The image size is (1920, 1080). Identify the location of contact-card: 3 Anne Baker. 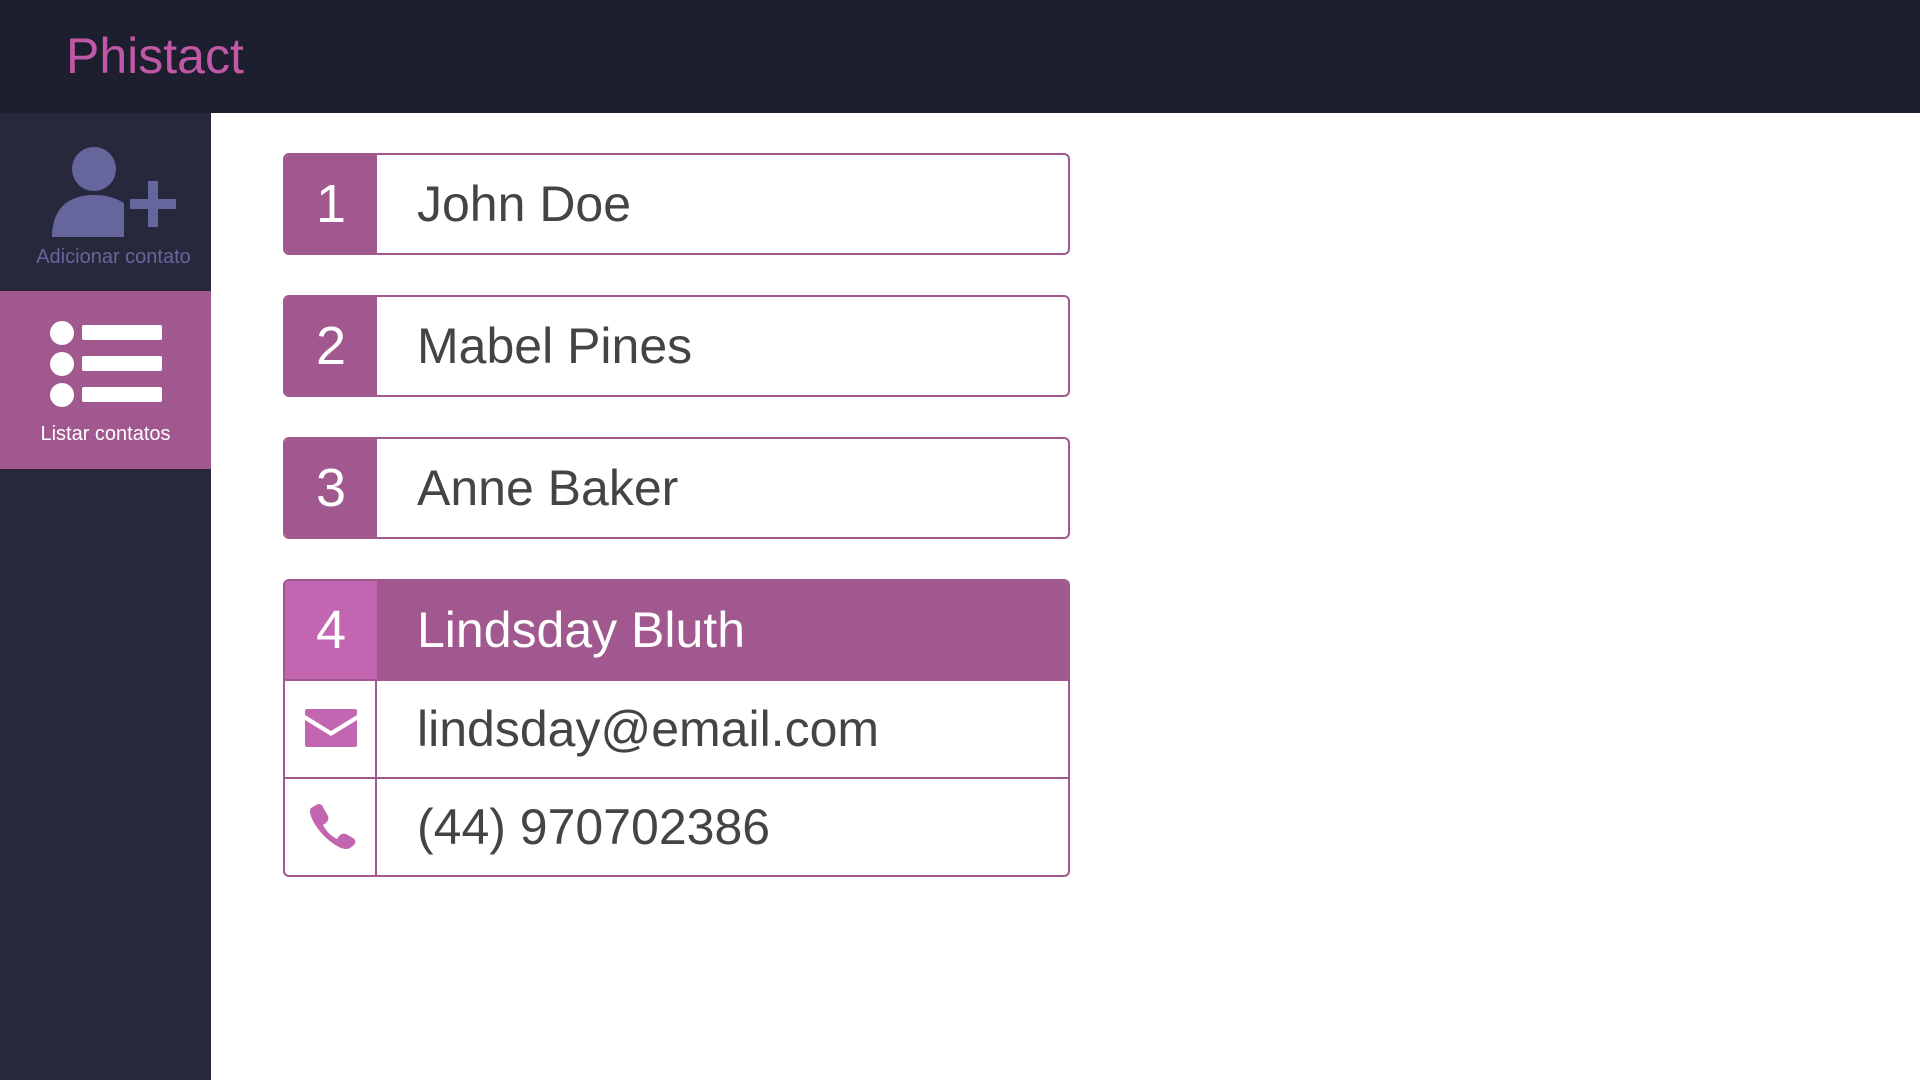
(676, 488).